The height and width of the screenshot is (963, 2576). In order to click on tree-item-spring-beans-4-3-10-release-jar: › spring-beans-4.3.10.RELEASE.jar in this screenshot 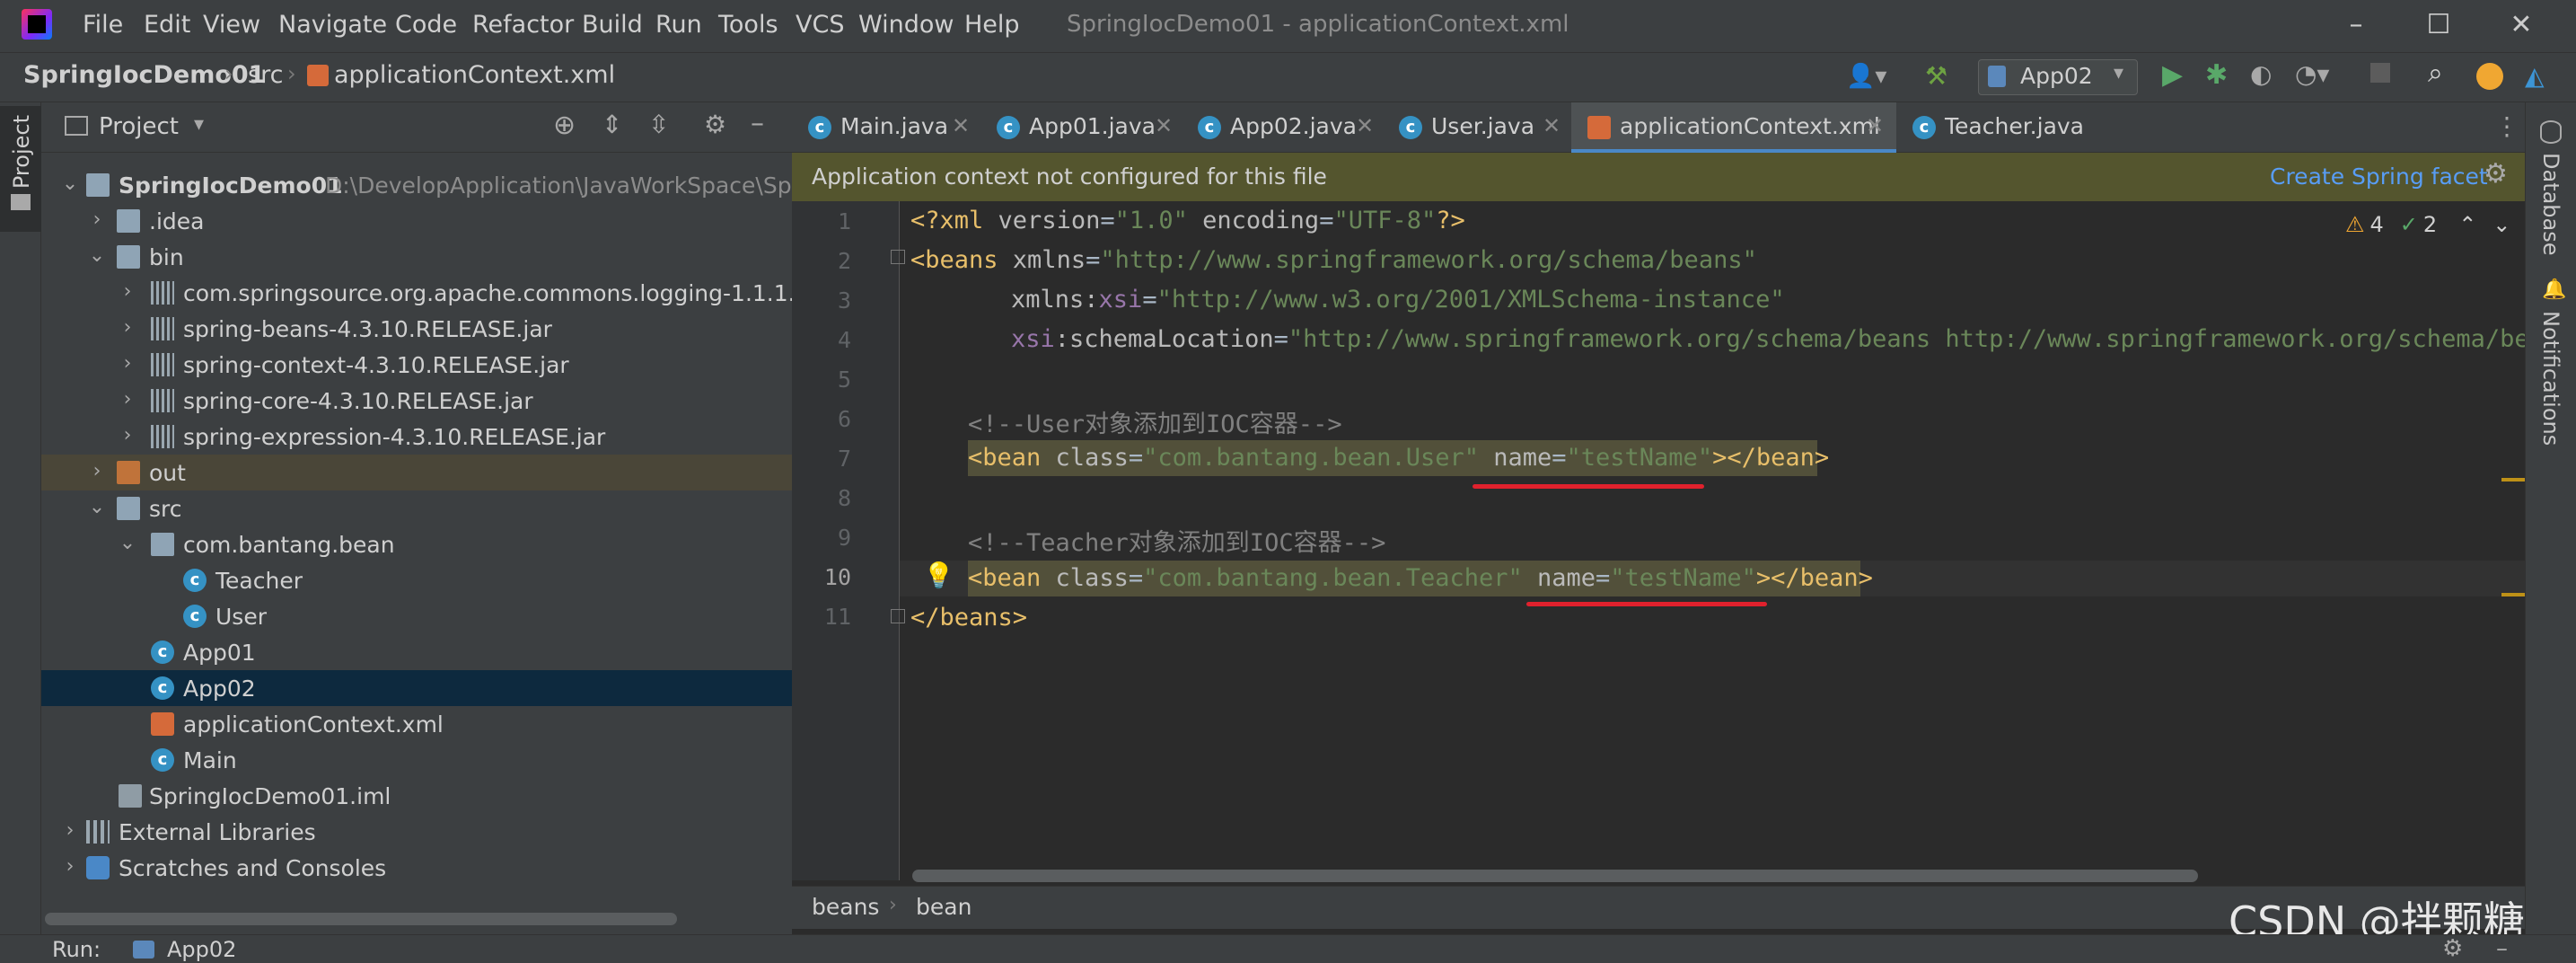, I will do `click(416, 329)`.